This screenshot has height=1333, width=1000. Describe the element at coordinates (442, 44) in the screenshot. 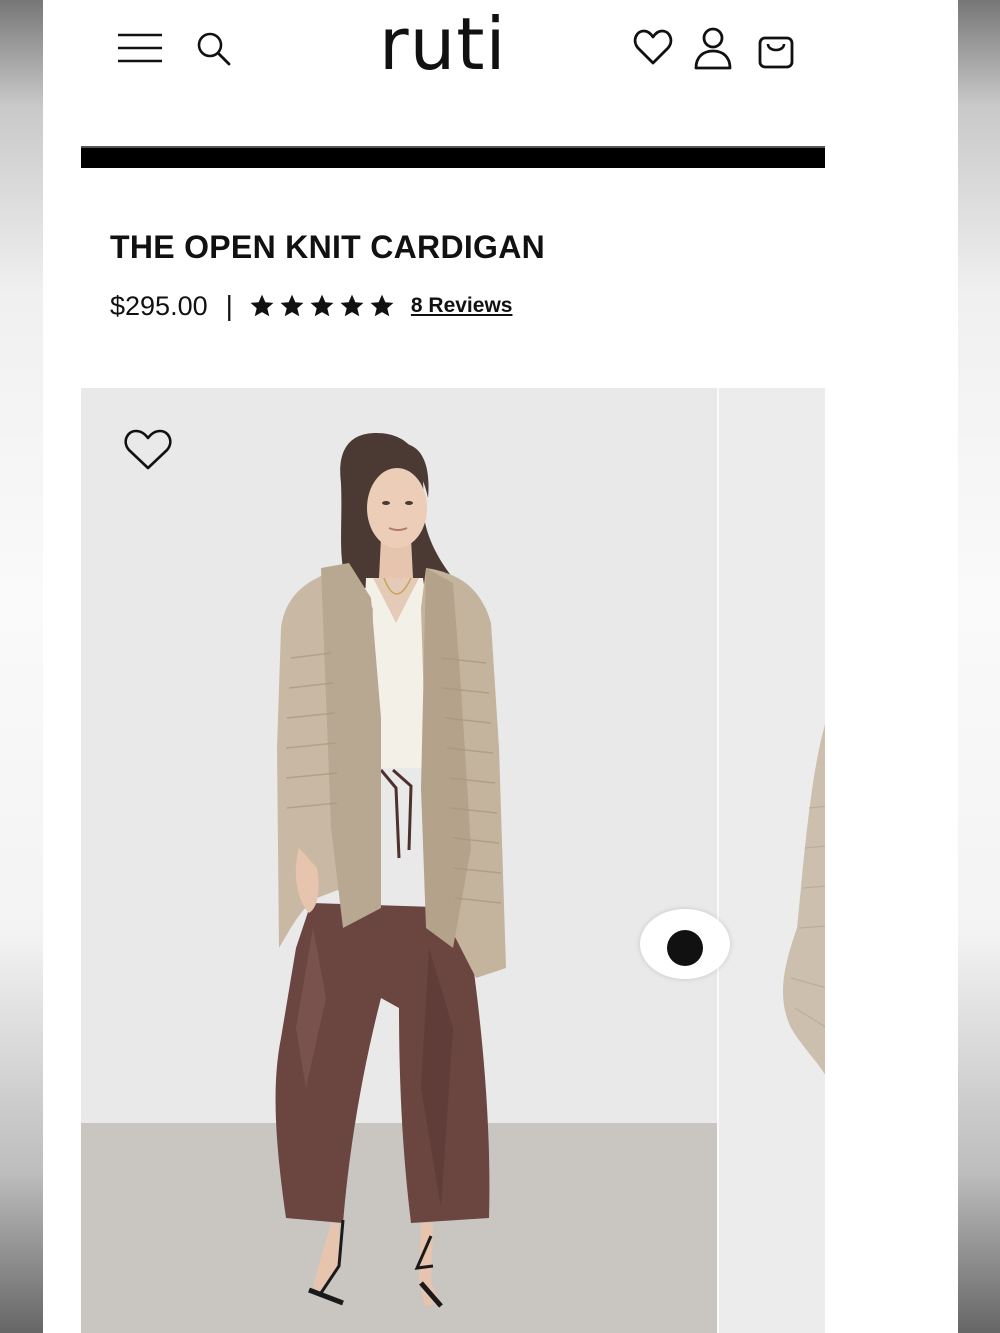

I see `brand-logo: ruti` at that location.